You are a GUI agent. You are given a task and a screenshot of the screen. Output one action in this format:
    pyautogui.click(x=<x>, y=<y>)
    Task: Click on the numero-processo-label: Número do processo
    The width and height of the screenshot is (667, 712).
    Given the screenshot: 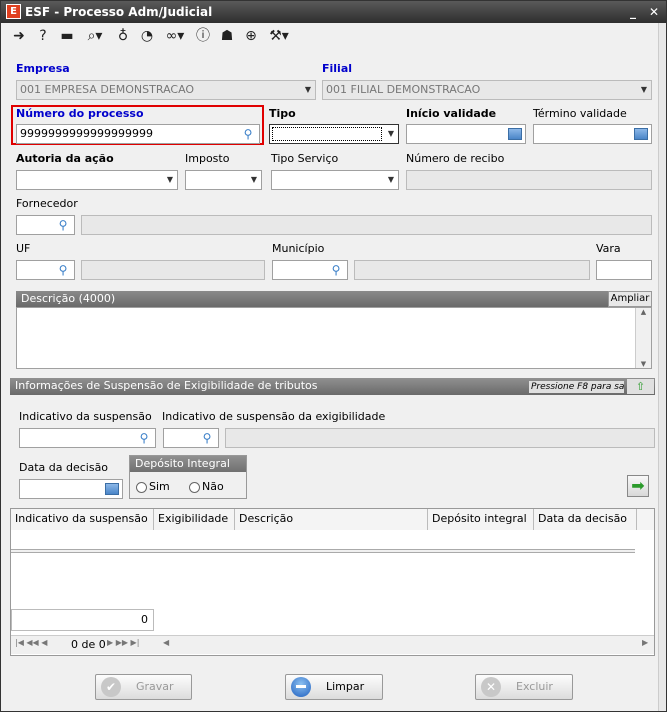 What is the action you would take?
    pyautogui.click(x=80, y=113)
    